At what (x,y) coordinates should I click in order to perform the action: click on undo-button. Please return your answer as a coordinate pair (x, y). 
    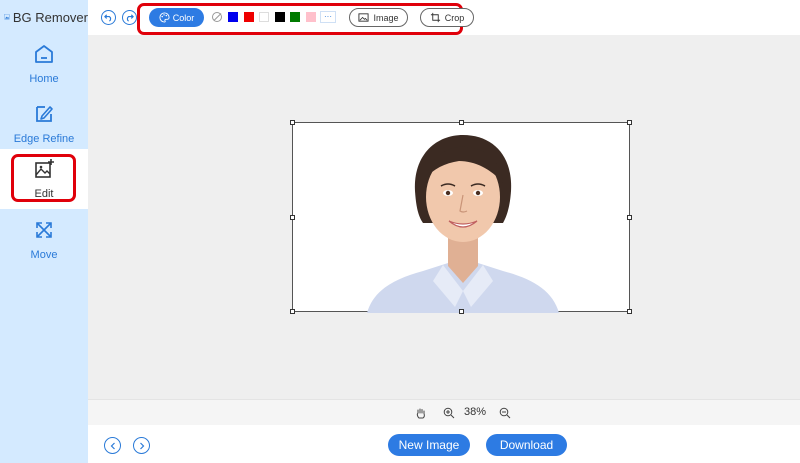
    Looking at the image, I should click on (108, 17).